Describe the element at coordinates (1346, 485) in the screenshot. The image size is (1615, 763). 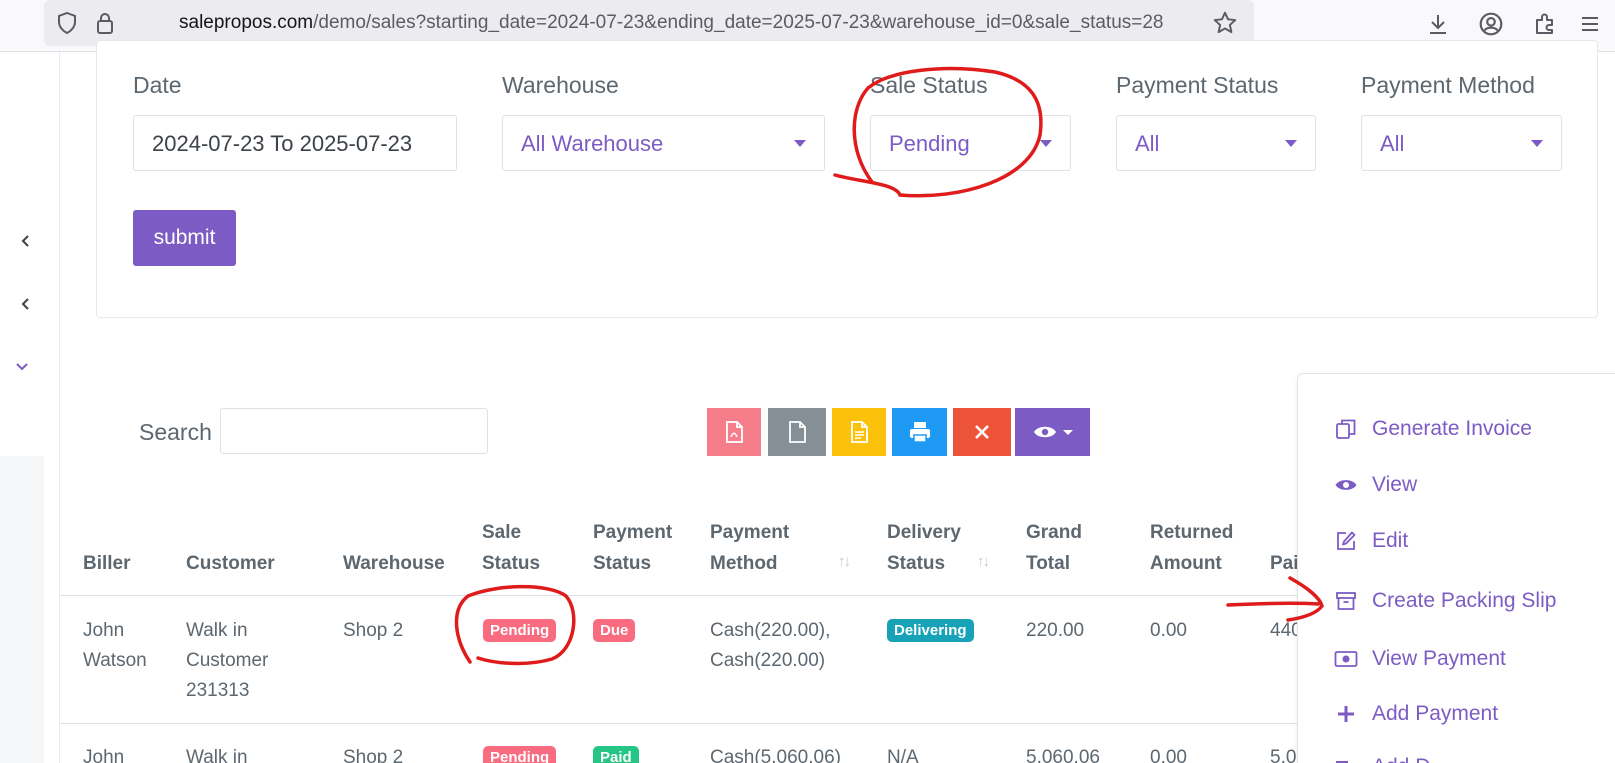
I see `eye-icon` at that location.